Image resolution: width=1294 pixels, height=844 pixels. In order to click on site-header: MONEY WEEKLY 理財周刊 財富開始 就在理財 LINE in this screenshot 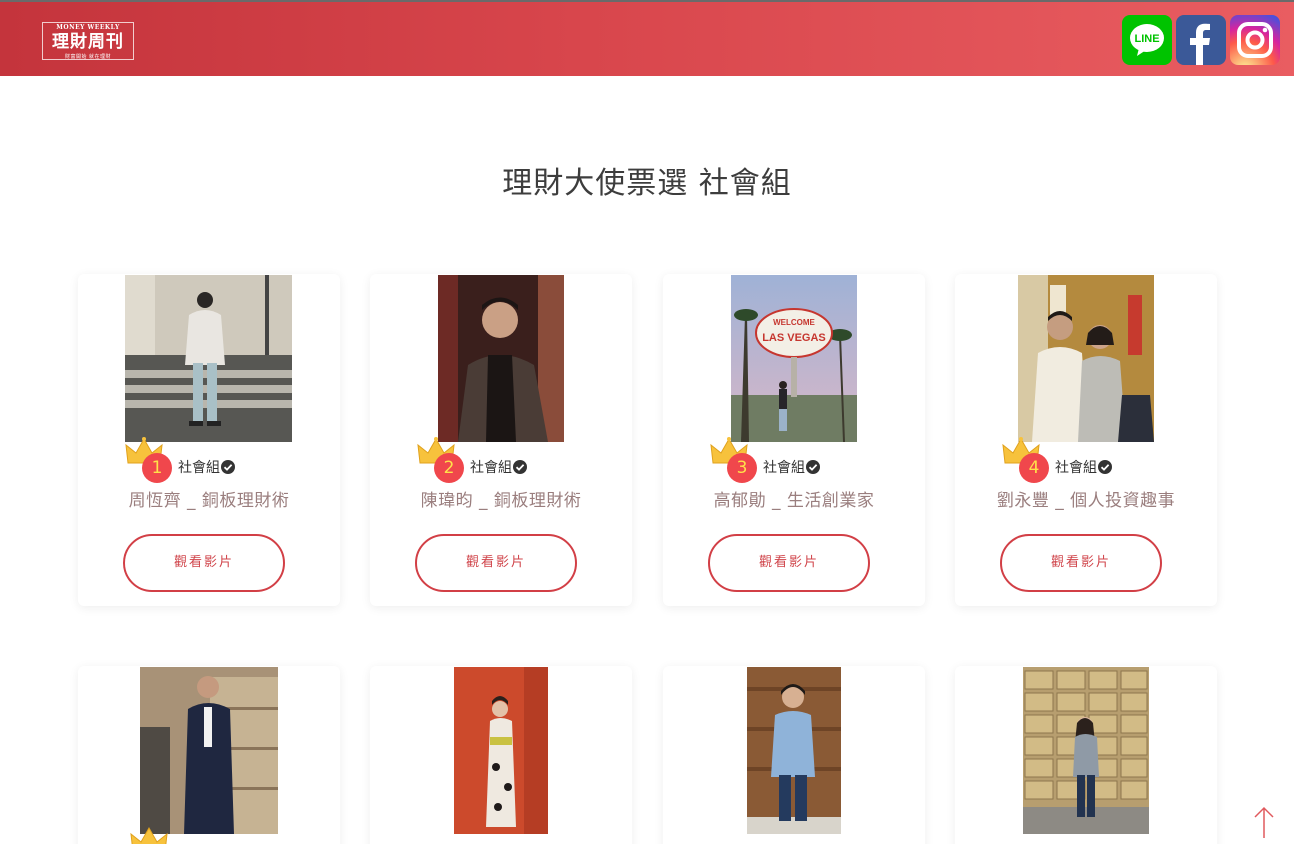, I will do `click(647, 38)`.